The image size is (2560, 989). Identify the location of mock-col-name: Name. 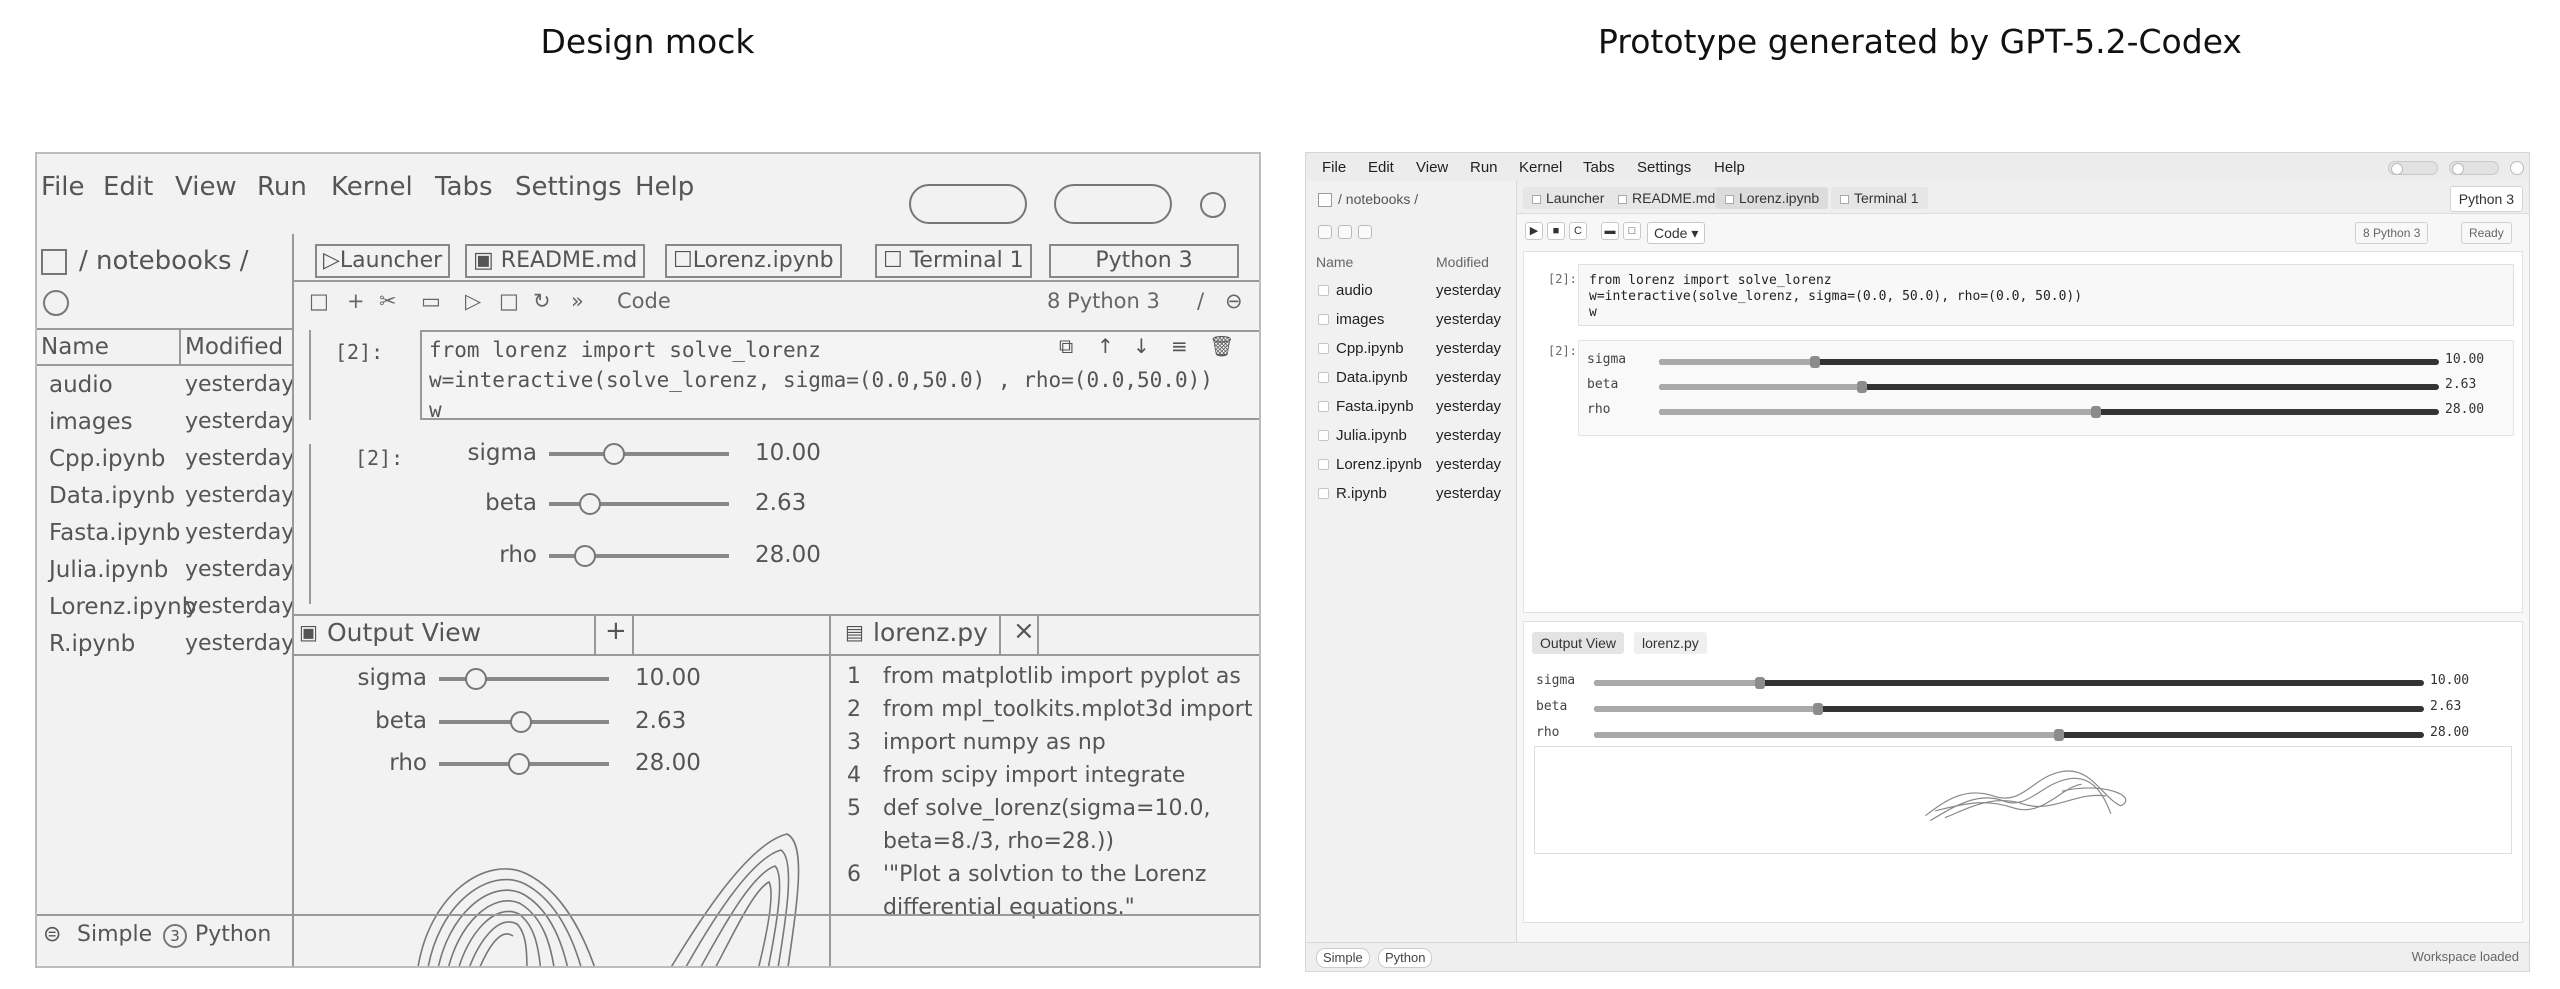
(75, 347).